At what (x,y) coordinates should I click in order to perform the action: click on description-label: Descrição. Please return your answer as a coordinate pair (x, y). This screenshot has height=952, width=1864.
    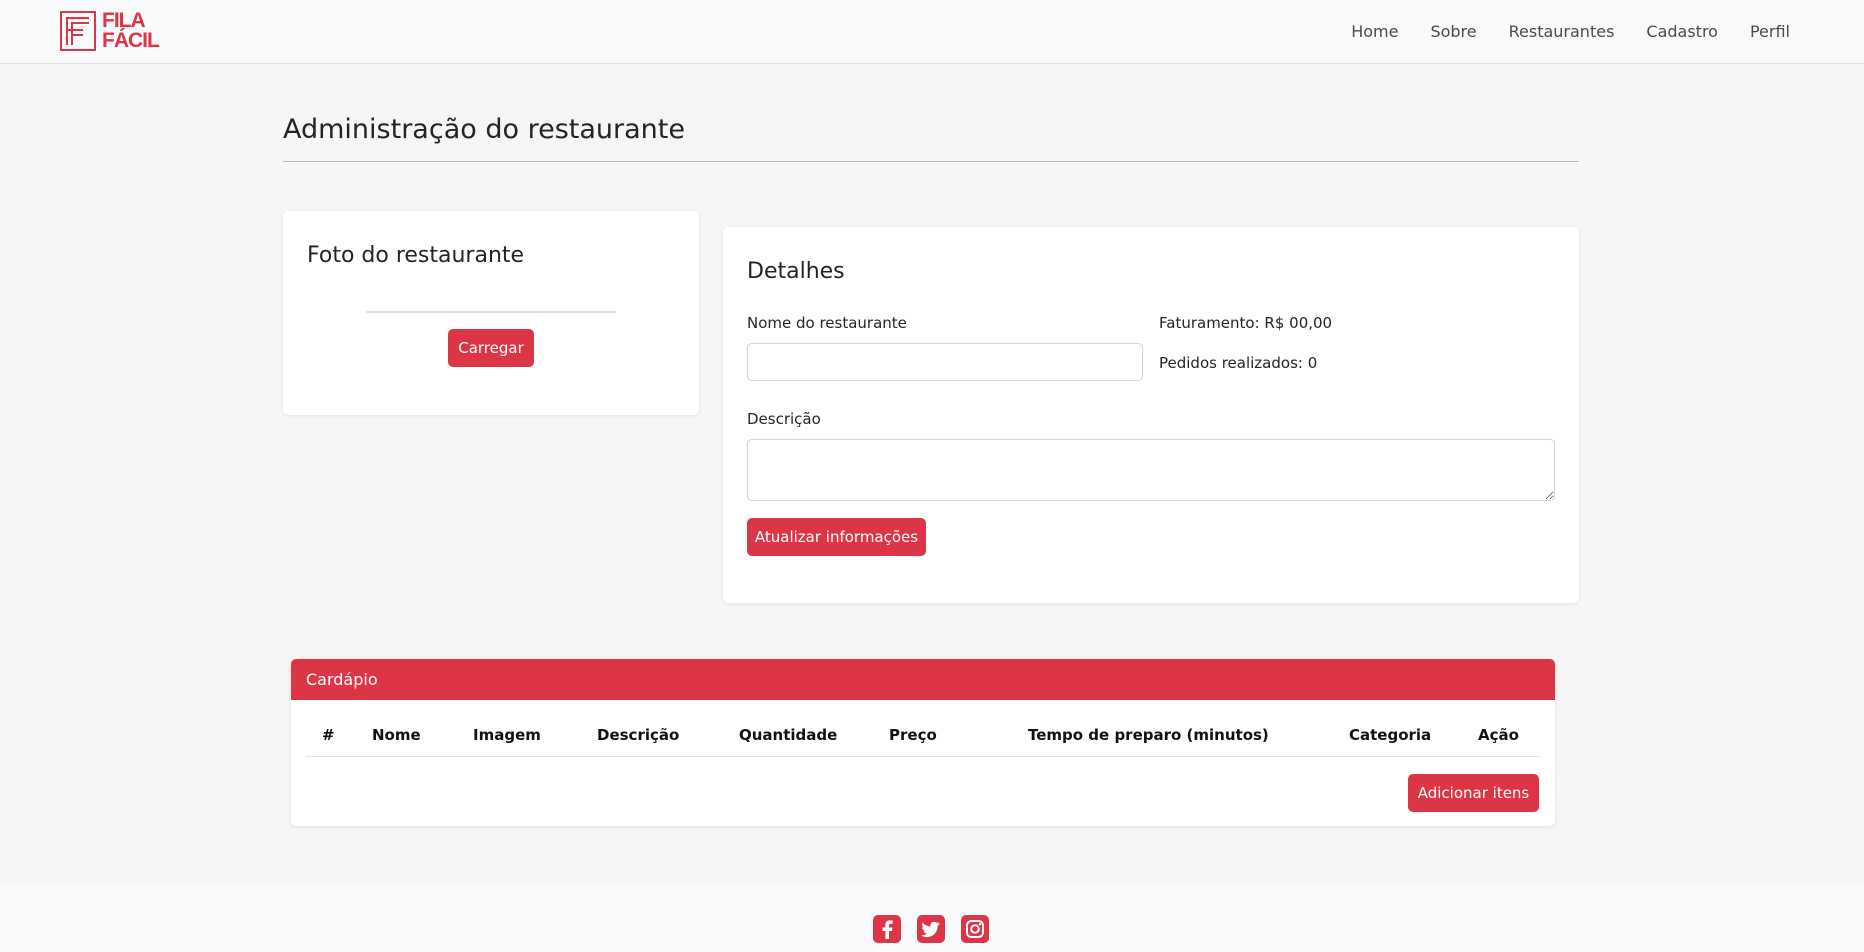
    Looking at the image, I should click on (784, 419).